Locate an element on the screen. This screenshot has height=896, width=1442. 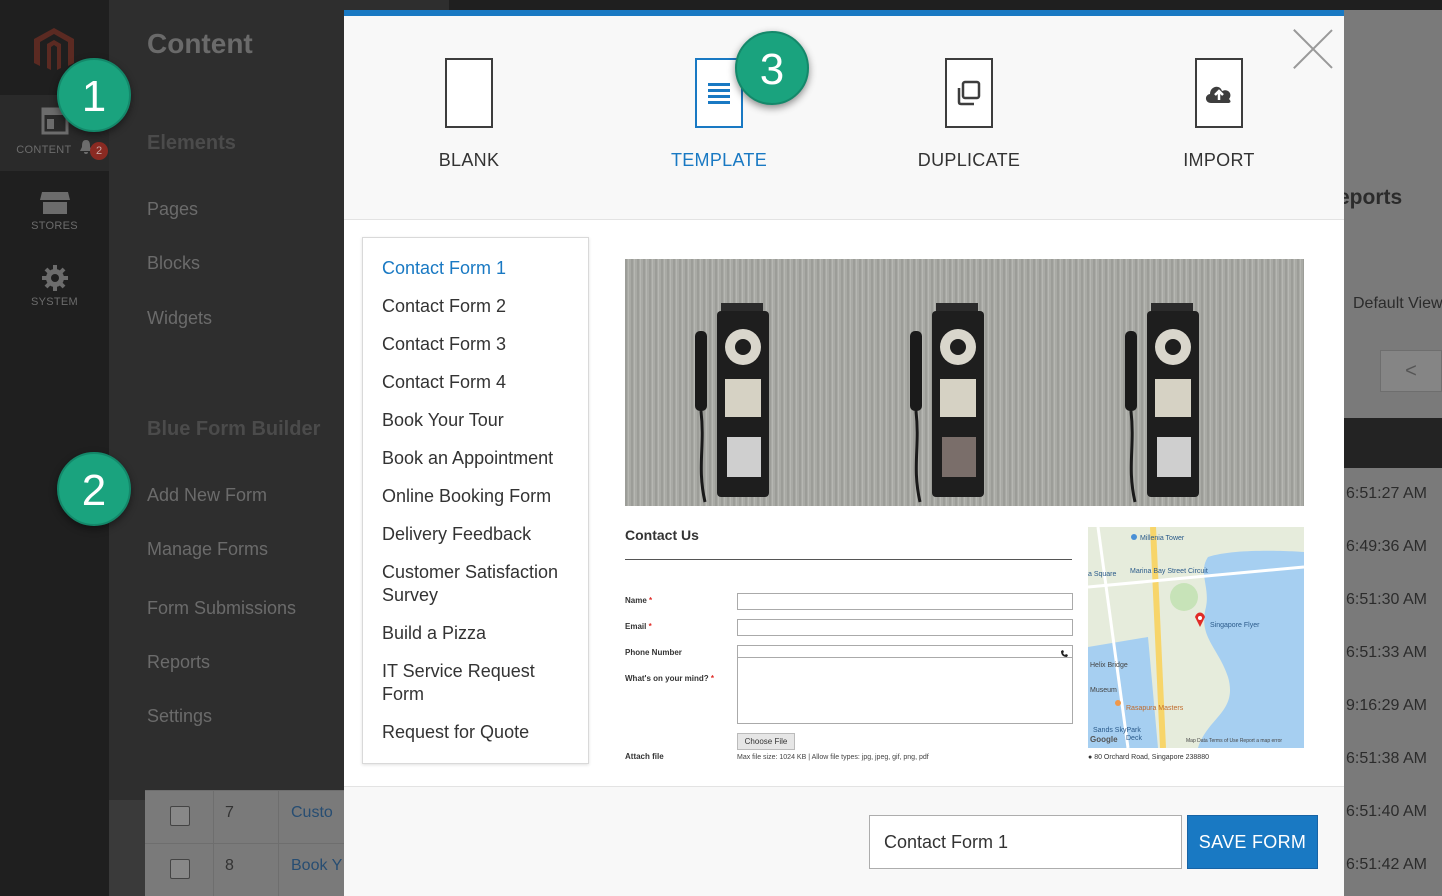
modal-footer: SAVE FORM is located at coordinates (844, 841).